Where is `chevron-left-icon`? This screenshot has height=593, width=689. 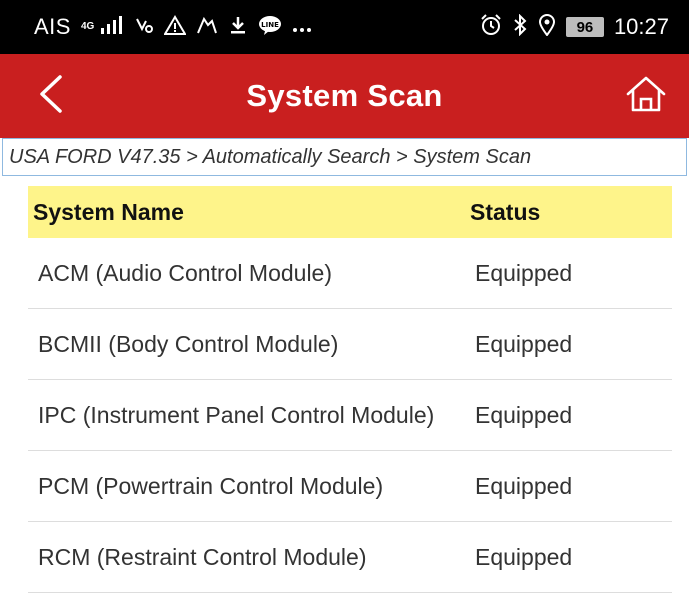
chevron-left-icon is located at coordinates (50, 96).